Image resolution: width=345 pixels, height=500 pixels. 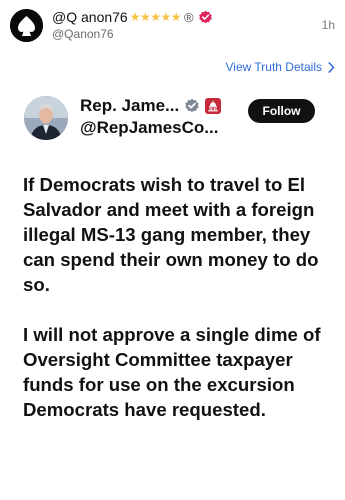 I want to click on avatar, so click(x=26, y=25).